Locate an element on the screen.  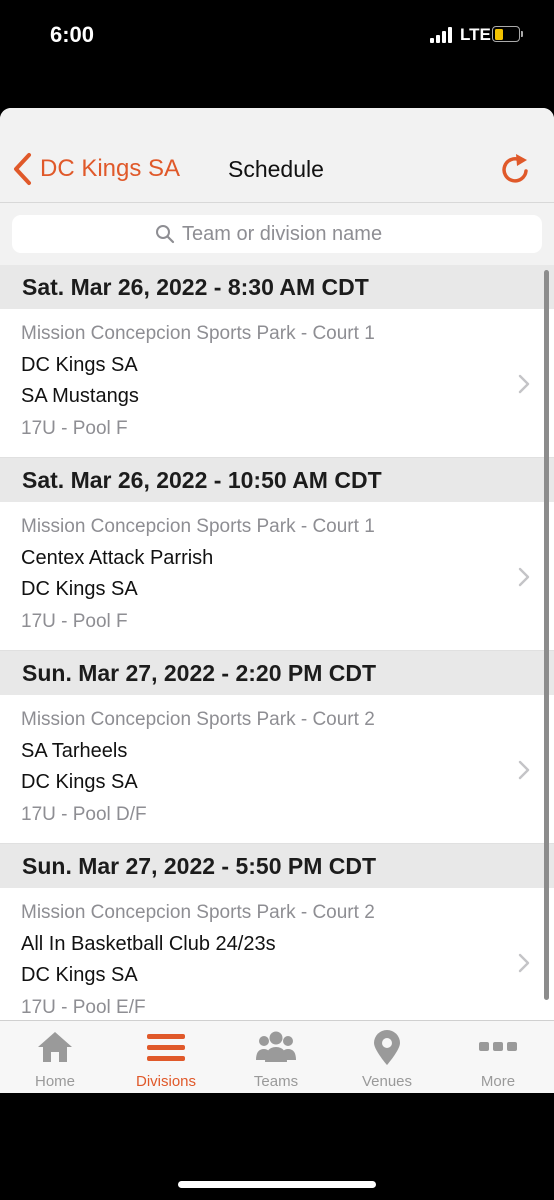
tab-label: More is located at coordinates (498, 1081).